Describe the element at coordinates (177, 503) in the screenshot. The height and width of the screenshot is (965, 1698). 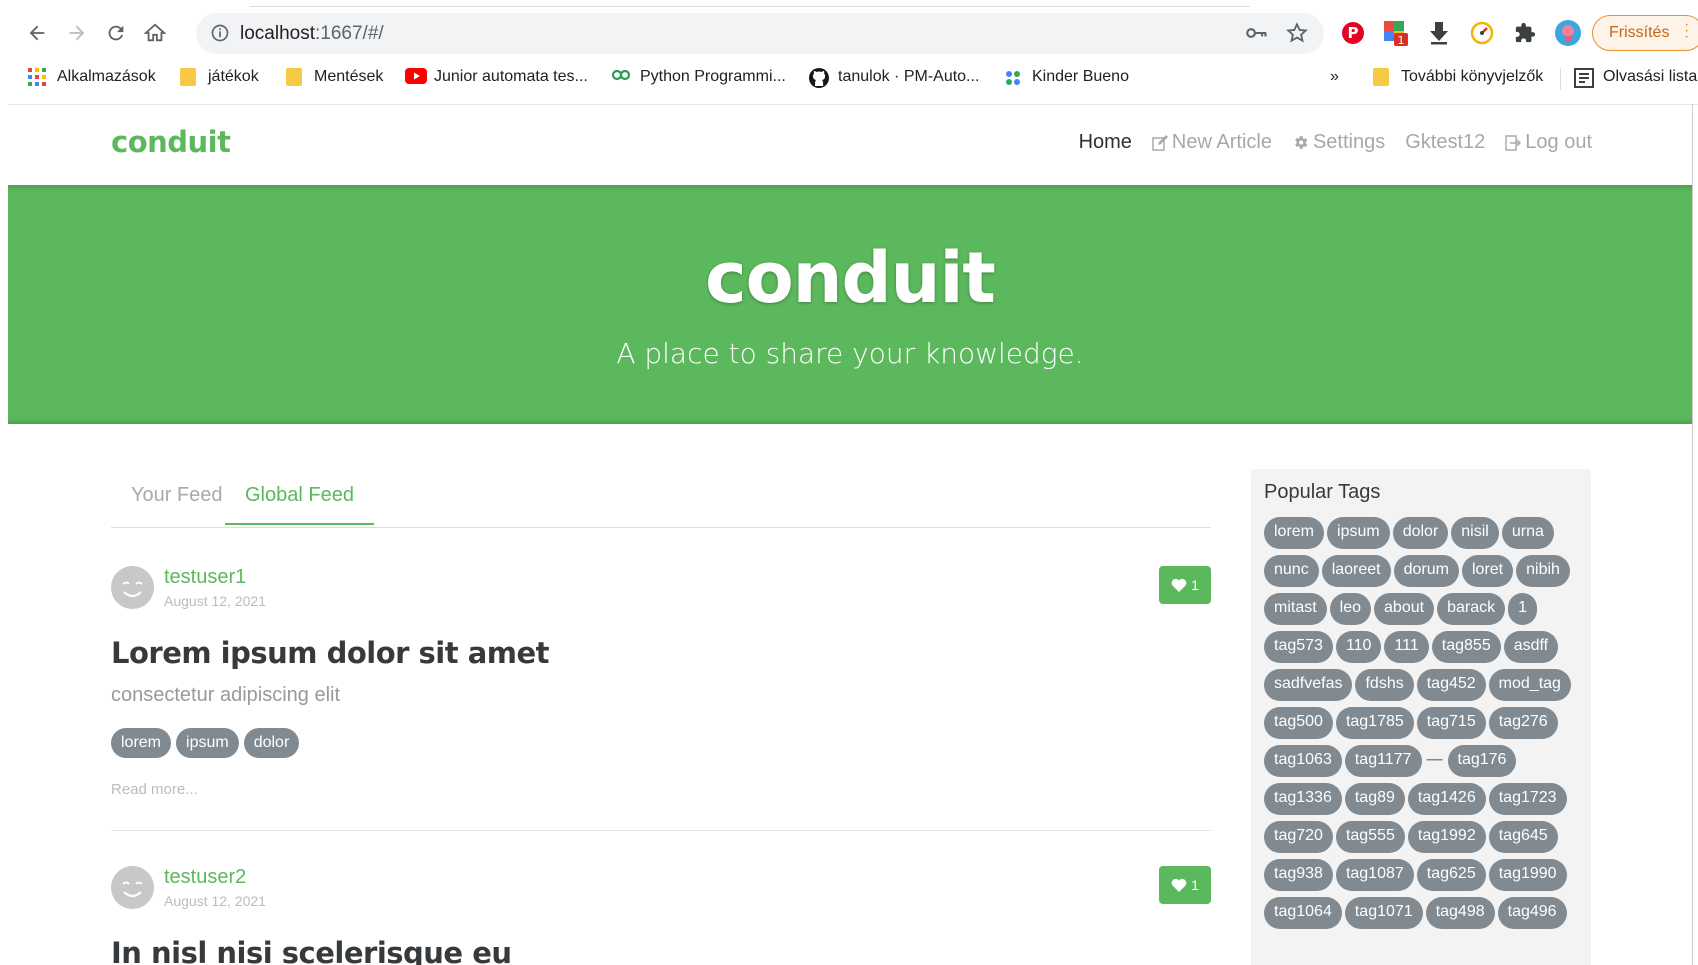
I see `tab-your-feed: Your Feed` at that location.